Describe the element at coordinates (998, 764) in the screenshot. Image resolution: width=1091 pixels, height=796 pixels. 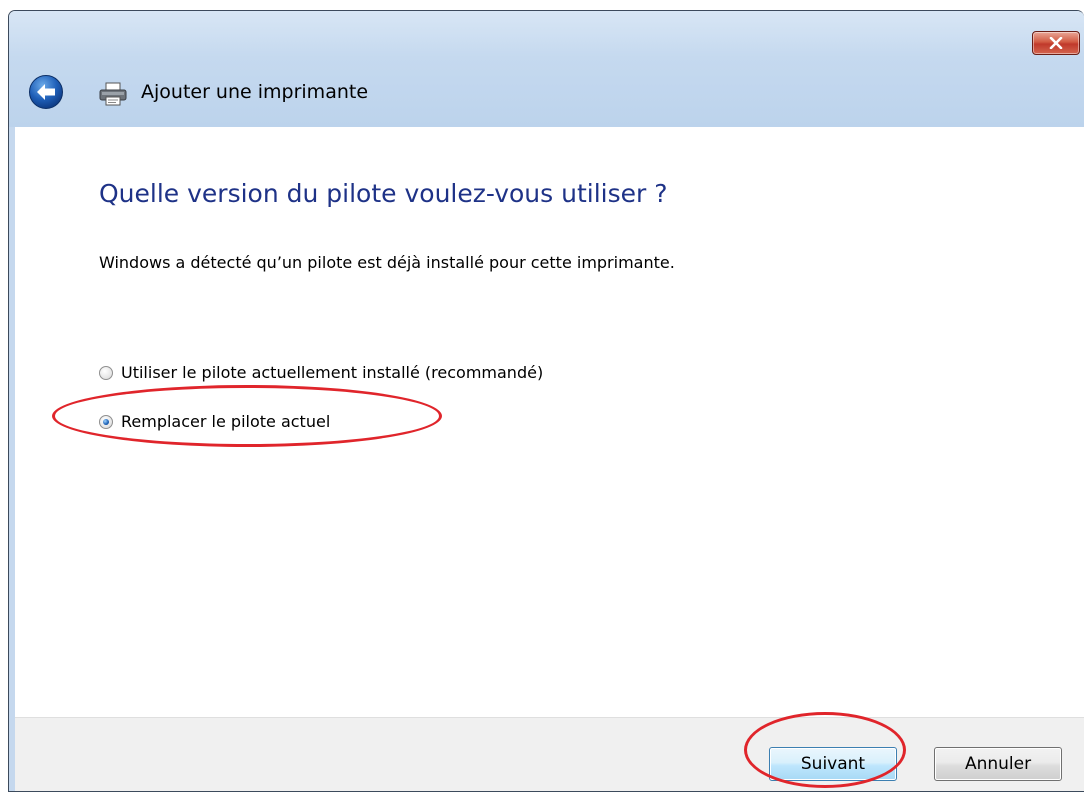
I see `cancel-button: Annuler` at that location.